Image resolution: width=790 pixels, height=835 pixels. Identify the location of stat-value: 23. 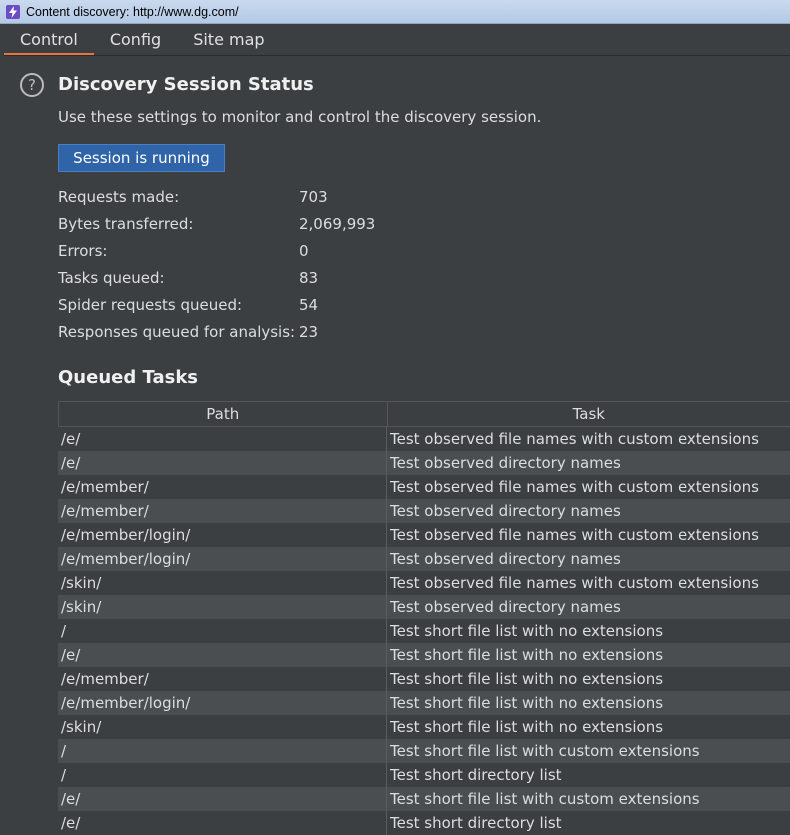
(309, 332).